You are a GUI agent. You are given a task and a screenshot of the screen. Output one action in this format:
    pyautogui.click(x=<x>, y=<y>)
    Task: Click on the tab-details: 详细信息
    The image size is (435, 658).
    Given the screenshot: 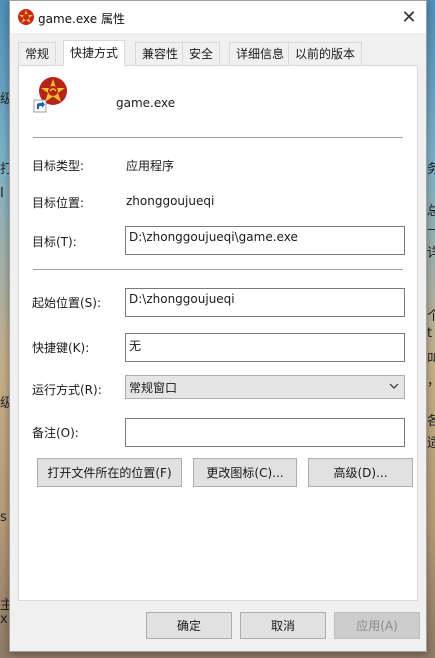 What is the action you would take?
    pyautogui.click(x=260, y=53)
    